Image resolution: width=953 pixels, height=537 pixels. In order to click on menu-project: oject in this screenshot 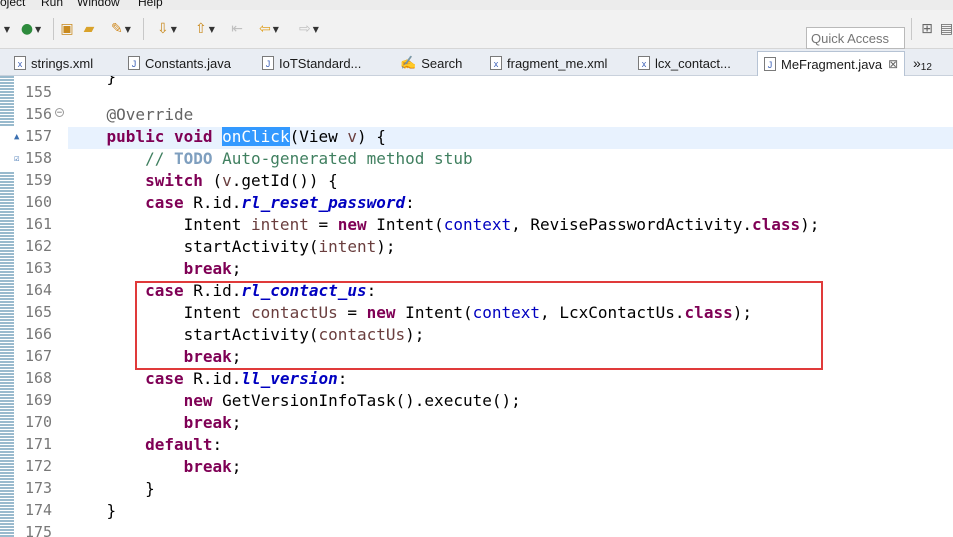, I will do `click(12, 4)`.